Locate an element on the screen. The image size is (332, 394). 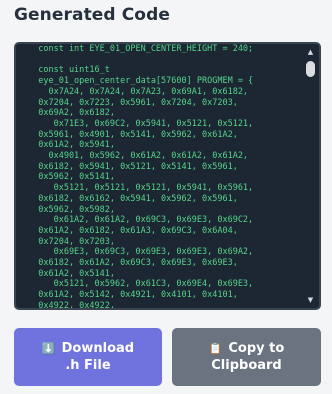
download-h-file-button: ⬇️ Download .h File is located at coordinates (88, 357).